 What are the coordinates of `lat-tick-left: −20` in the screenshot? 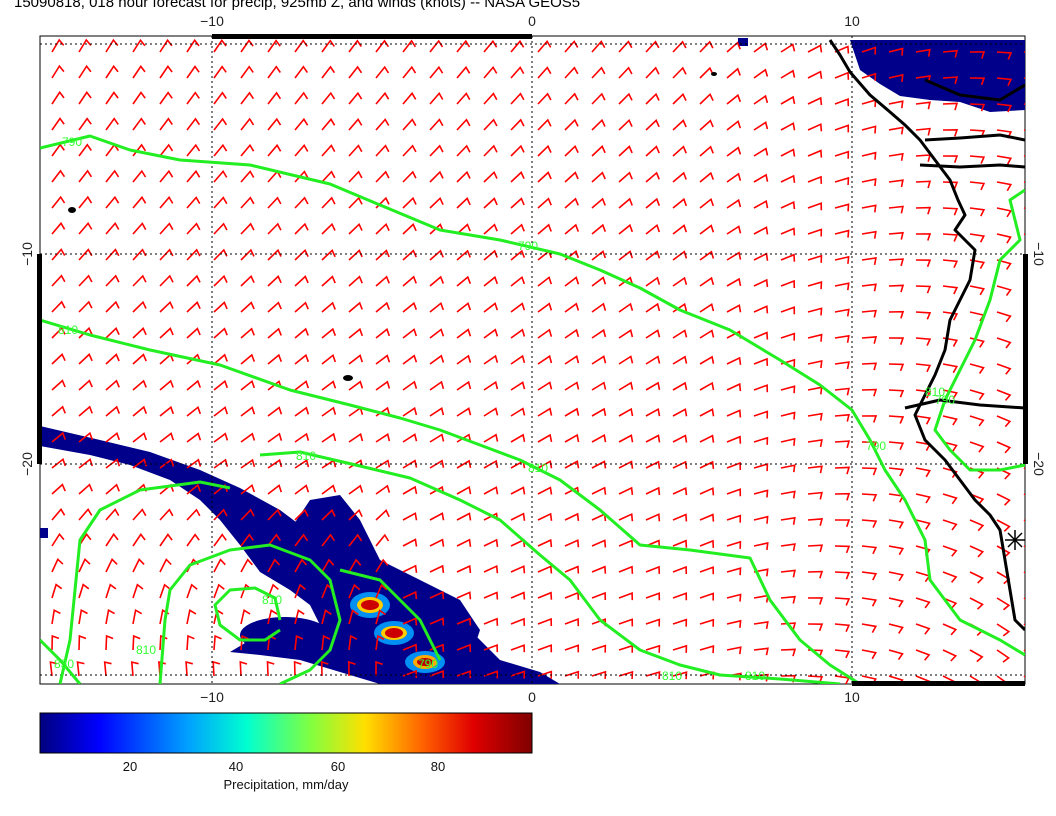 It's located at (27, 464).